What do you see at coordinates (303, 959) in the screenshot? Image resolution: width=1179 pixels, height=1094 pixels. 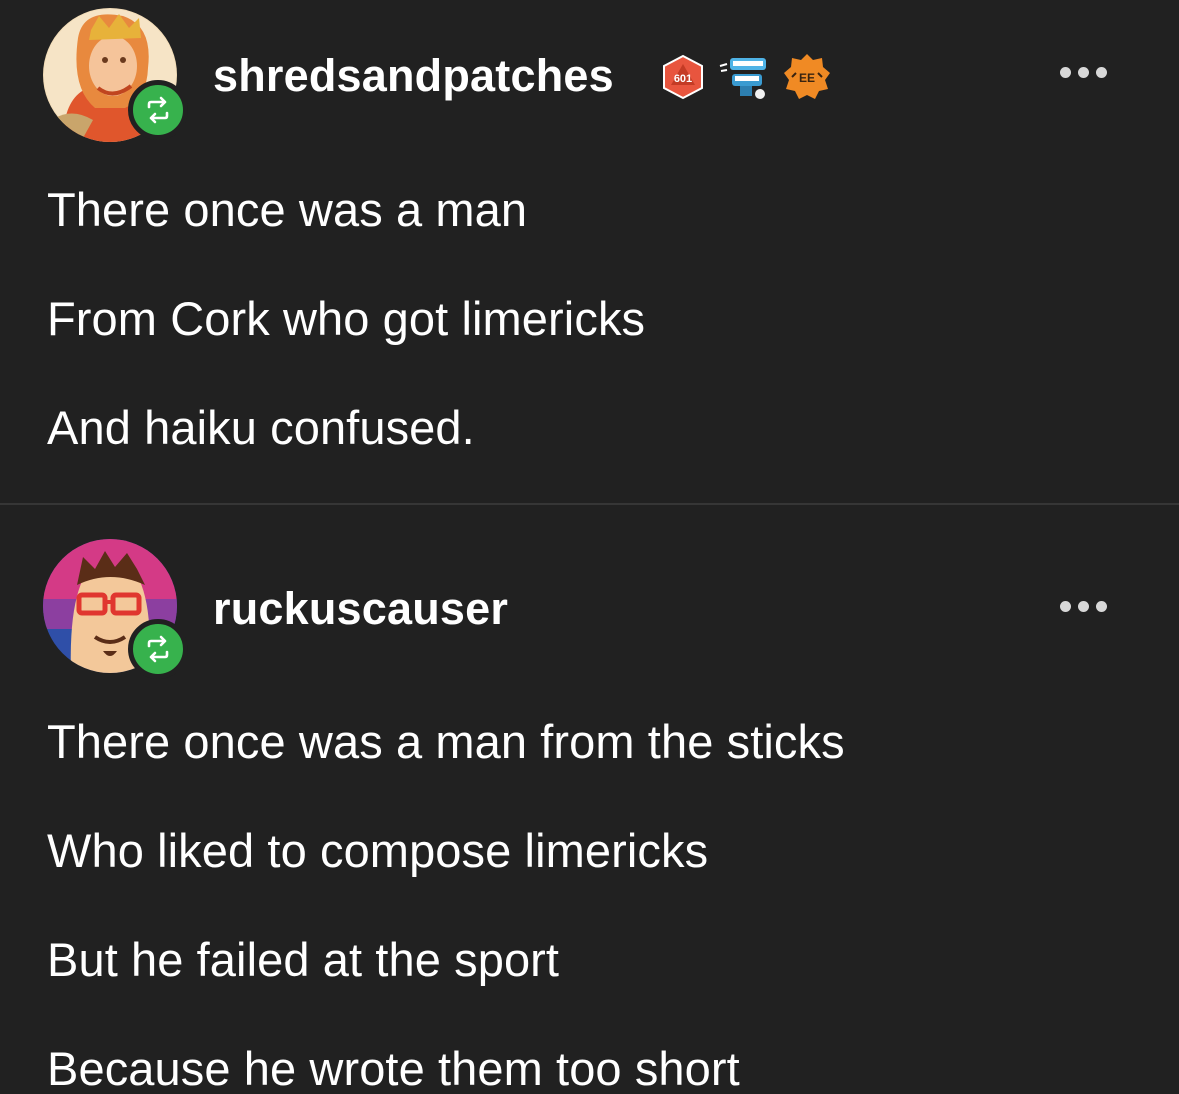 I see `post-text-line: But he failed at the sport` at bounding box center [303, 959].